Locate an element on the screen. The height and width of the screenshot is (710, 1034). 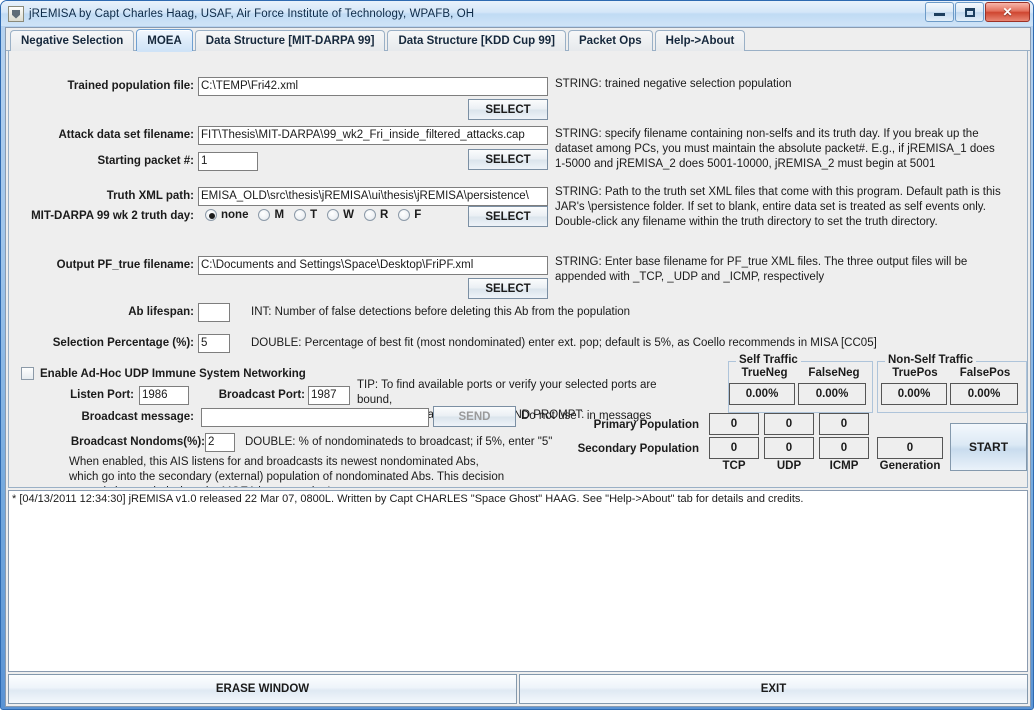
tab-moea: MOEA is located at coordinates (164, 40).